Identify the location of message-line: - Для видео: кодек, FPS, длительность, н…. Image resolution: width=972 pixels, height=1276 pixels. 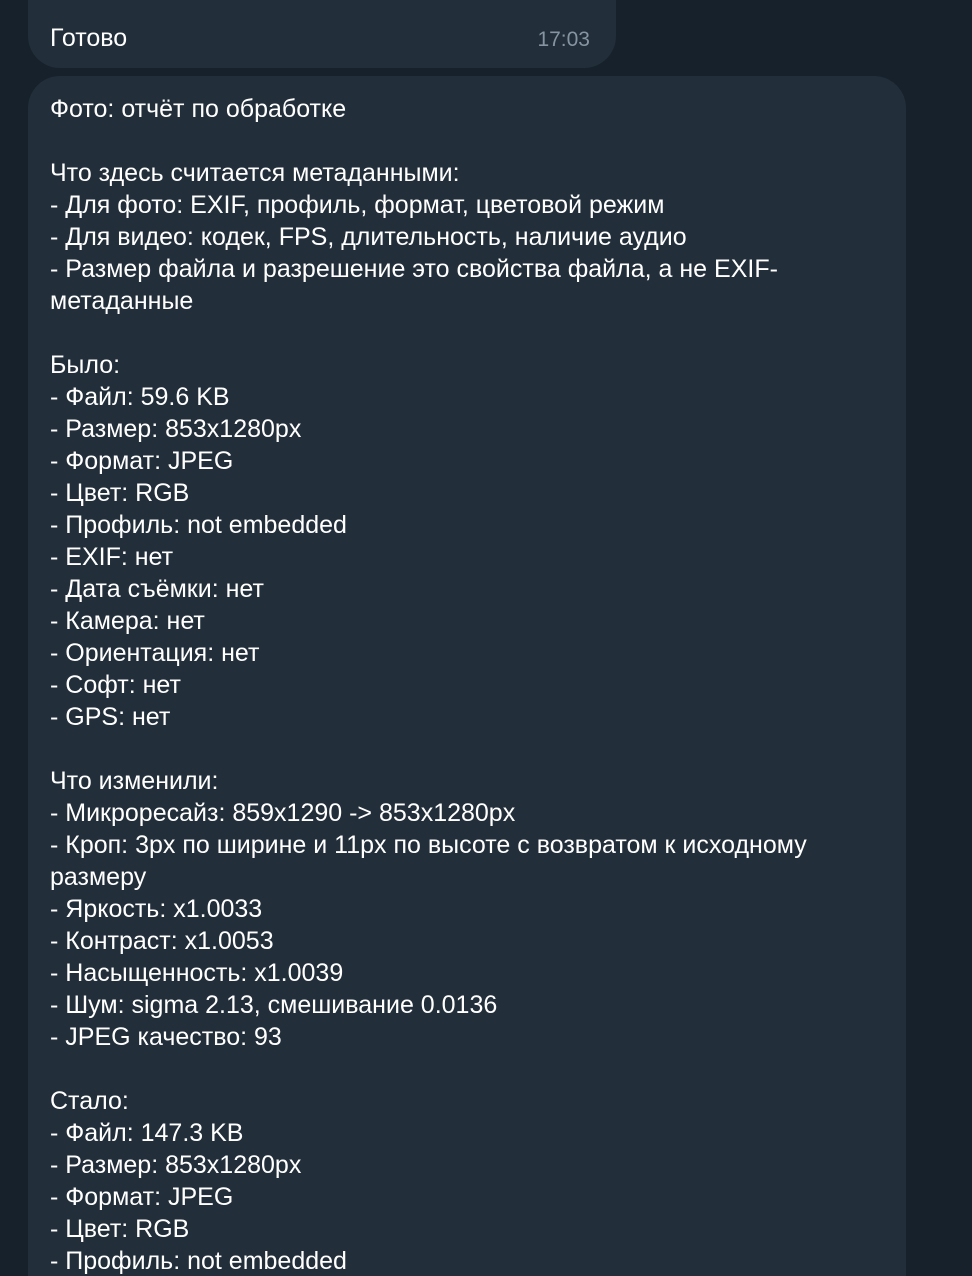
(368, 237).